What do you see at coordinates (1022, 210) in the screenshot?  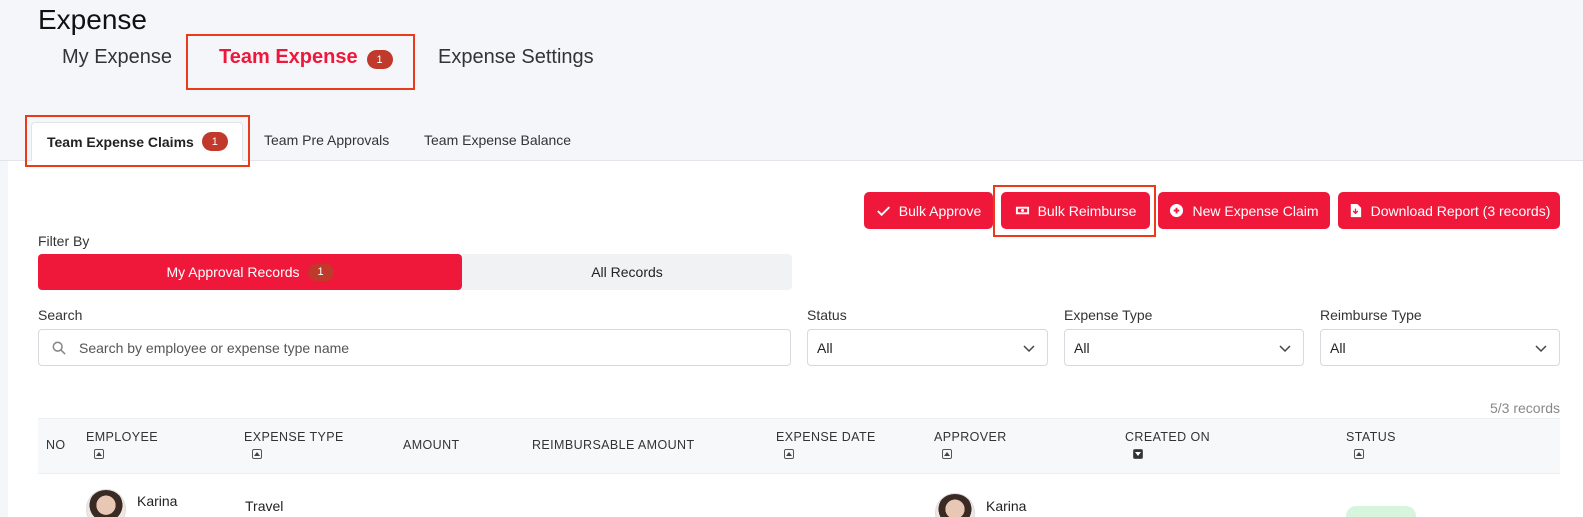 I see `cash-icon` at bounding box center [1022, 210].